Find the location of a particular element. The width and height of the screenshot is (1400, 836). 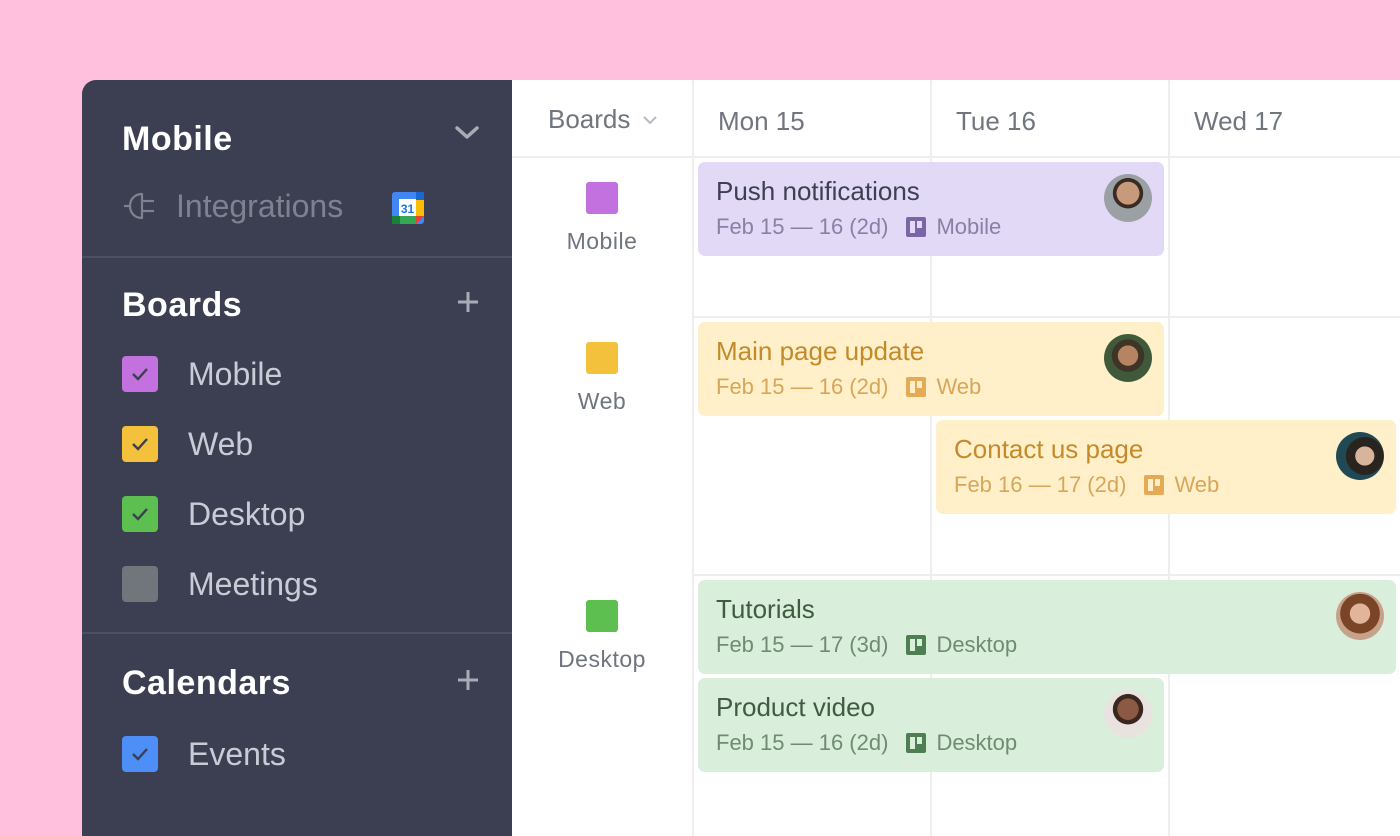

calendars-title: Calendars is located at coordinates (206, 683).